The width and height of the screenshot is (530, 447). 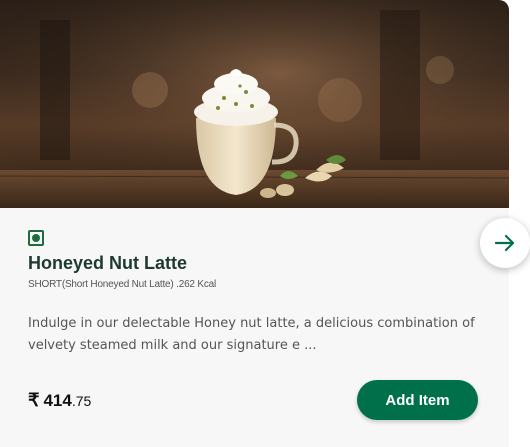 I want to click on price-main: 414, so click(x=57, y=400).